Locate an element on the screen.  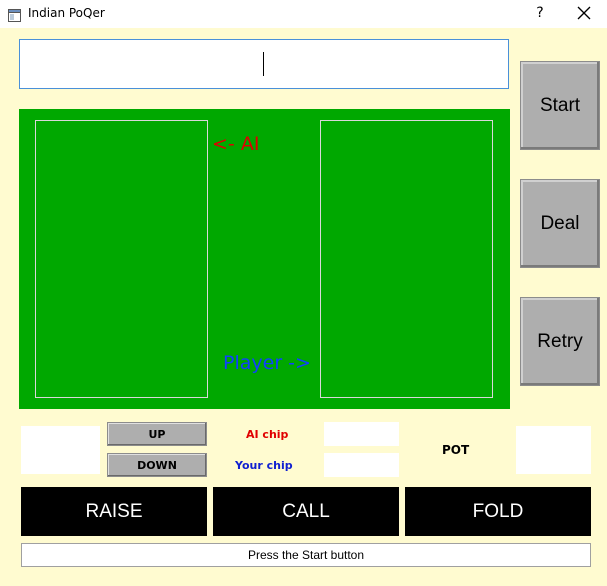
text-caret is located at coordinates (263, 64).